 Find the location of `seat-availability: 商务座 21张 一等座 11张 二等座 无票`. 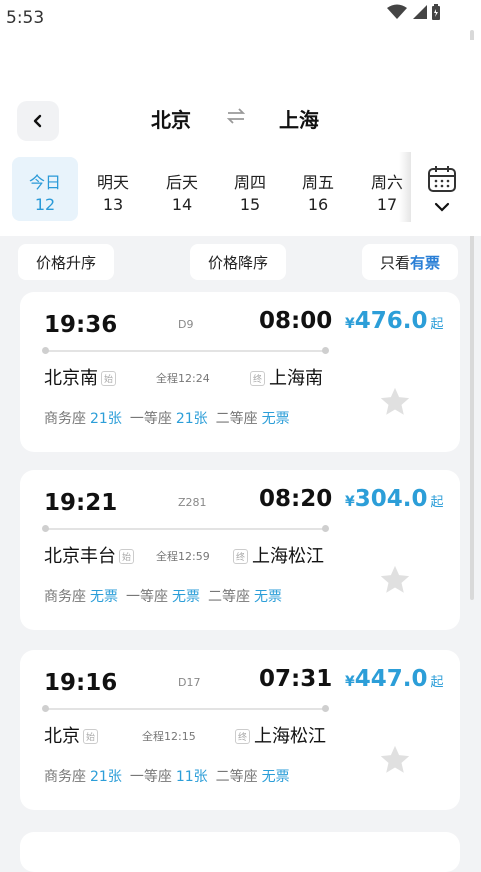

seat-availability: 商务座 21张 一等座 11张 二等座 无票 is located at coordinates (167, 776).